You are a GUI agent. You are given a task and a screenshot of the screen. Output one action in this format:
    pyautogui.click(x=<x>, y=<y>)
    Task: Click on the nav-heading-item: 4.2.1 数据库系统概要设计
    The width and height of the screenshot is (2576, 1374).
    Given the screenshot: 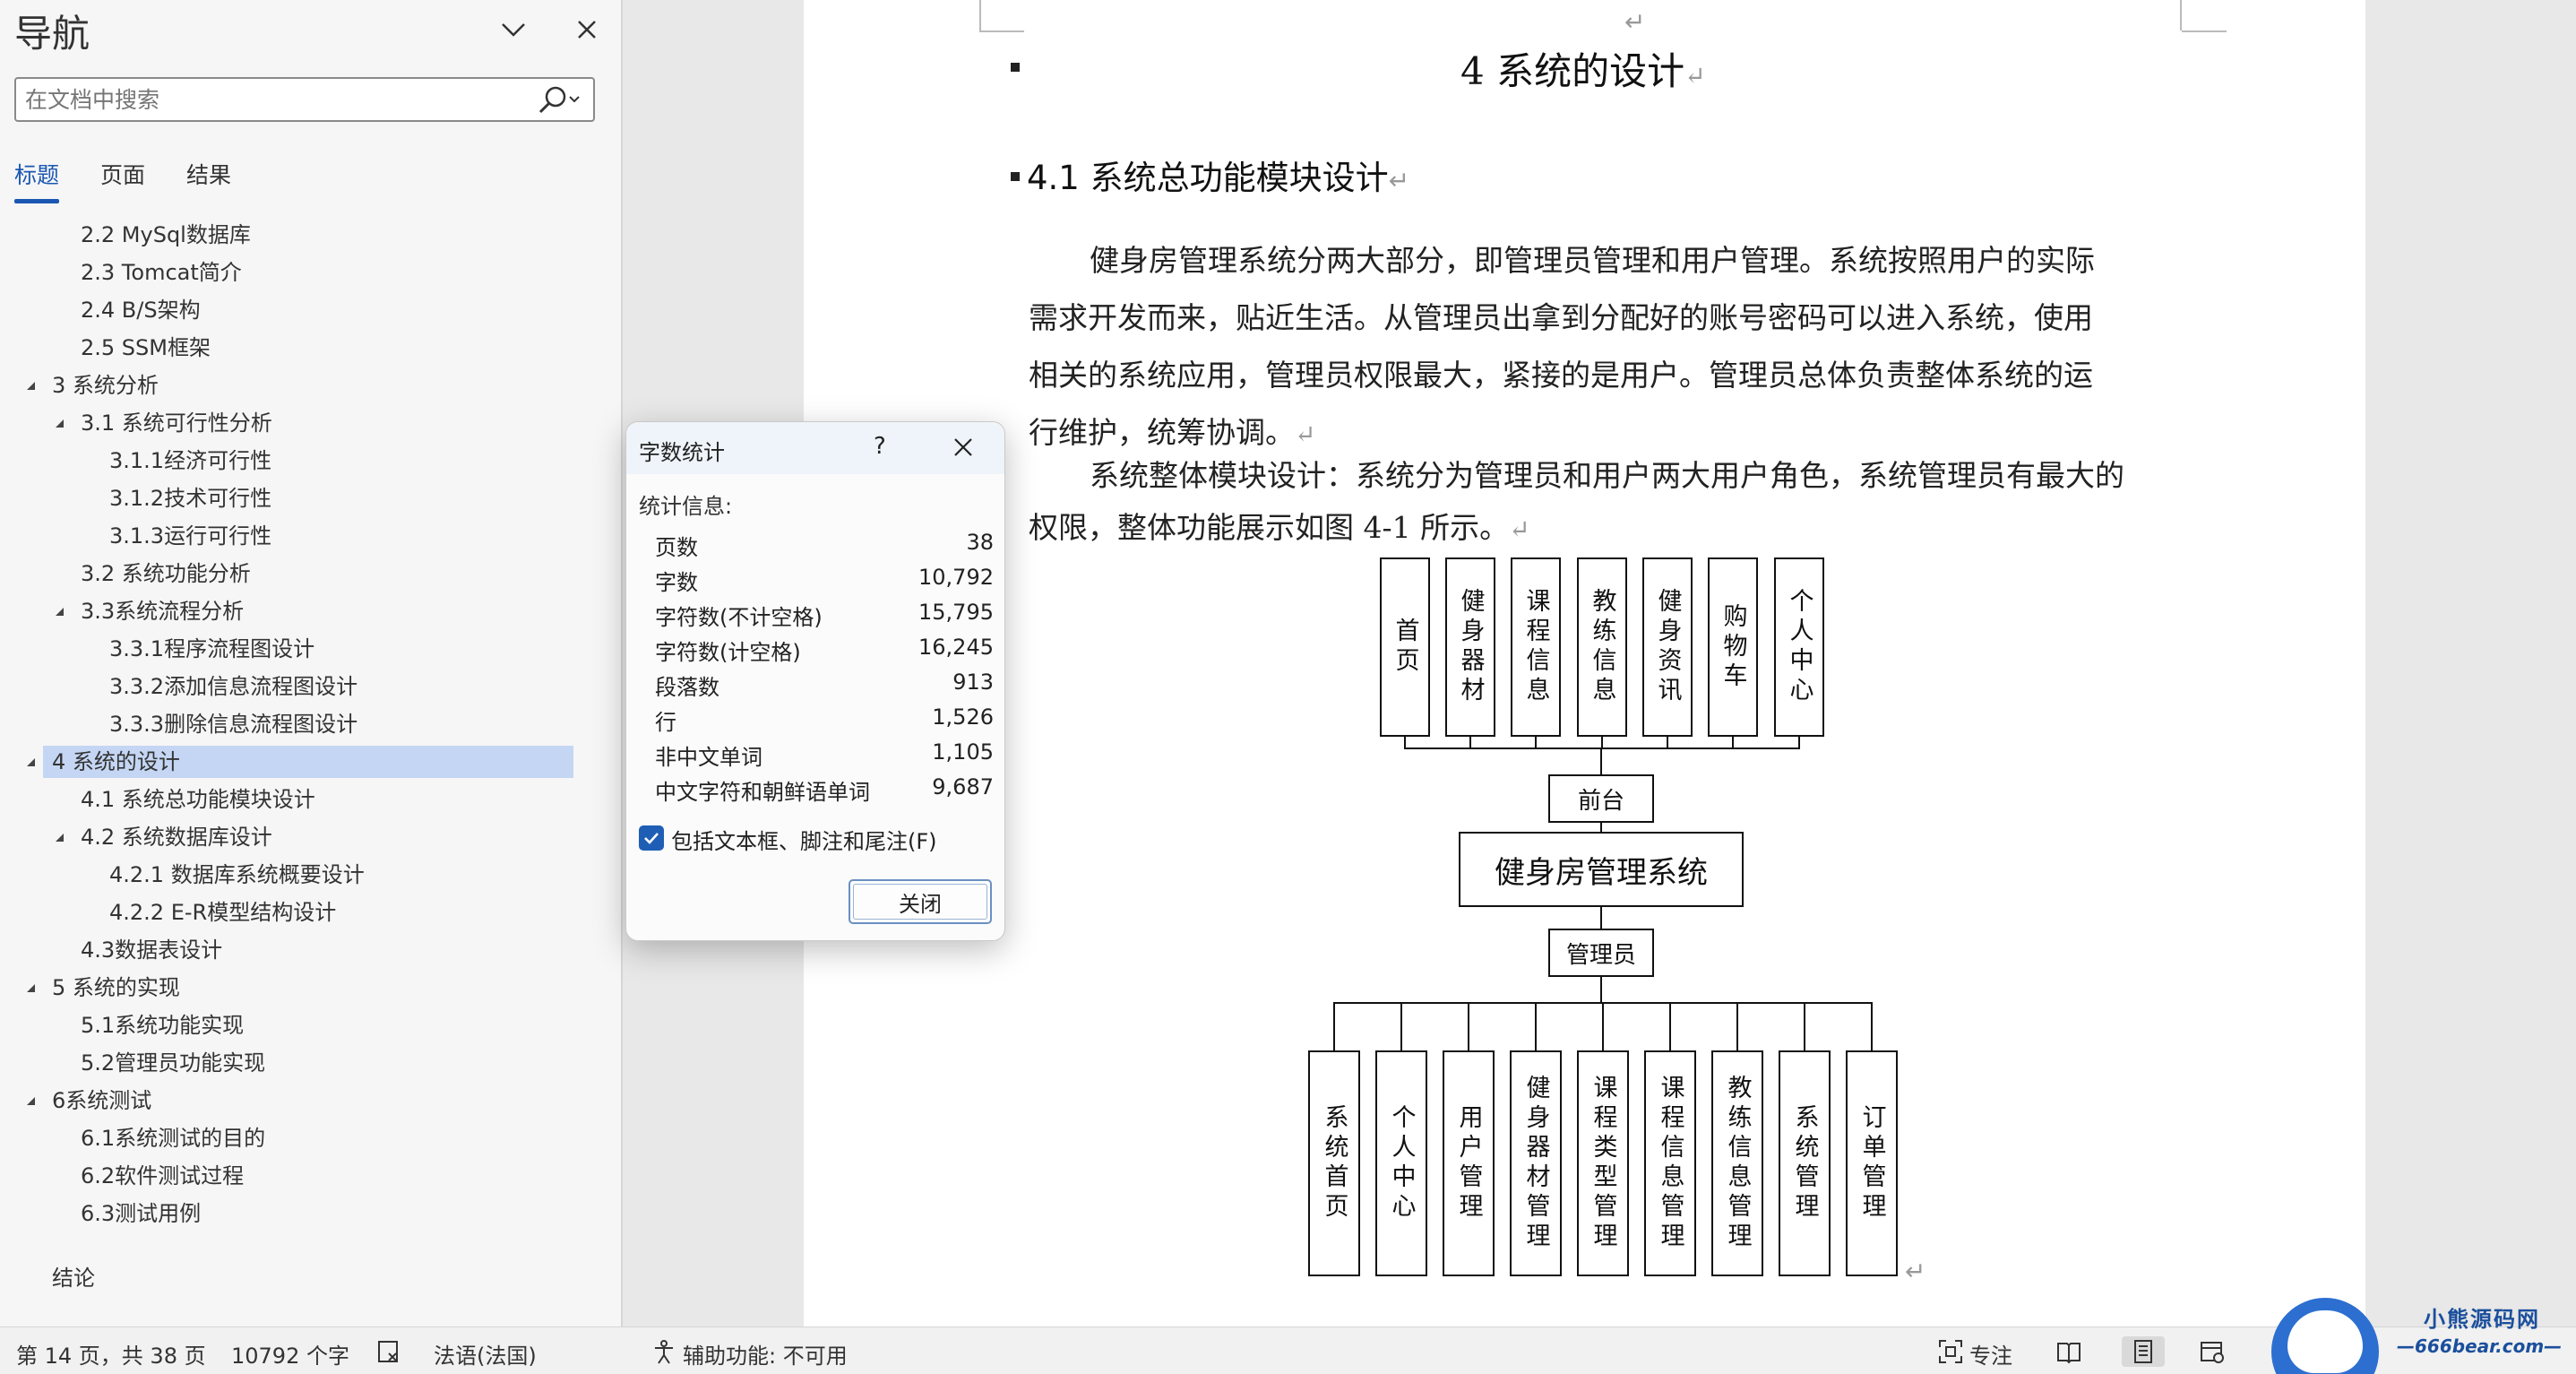 What is the action you would take?
    pyautogui.click(x=237, y=875)
    